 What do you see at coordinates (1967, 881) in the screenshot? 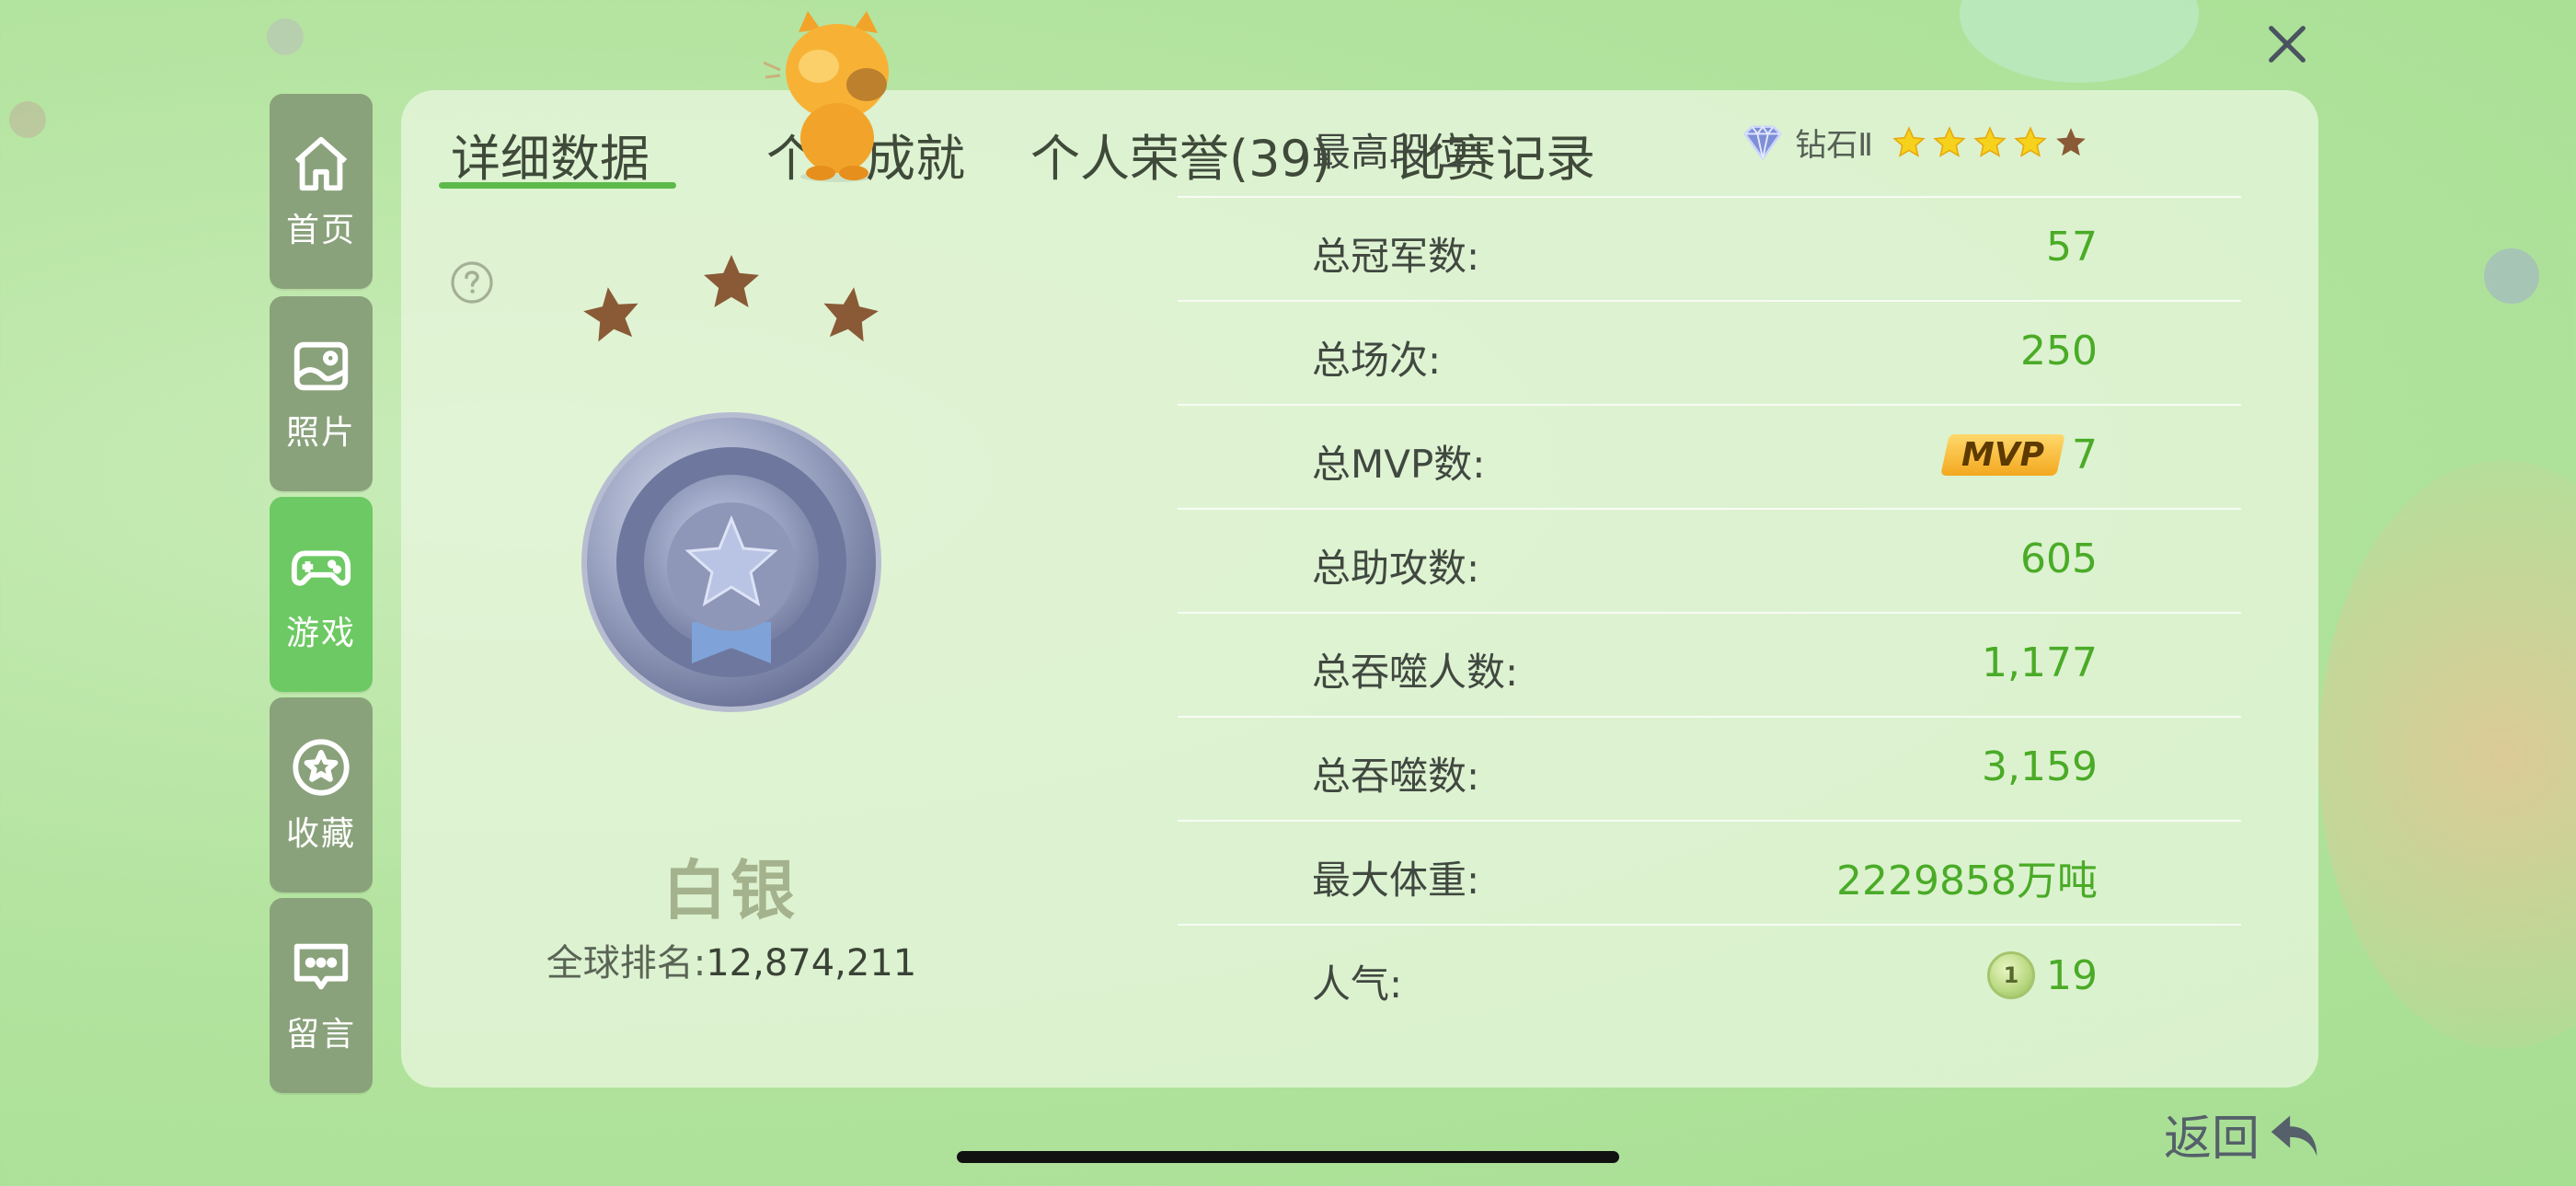
I see `stat-value: 2229858万吨` at bounding box center [1967, 881].